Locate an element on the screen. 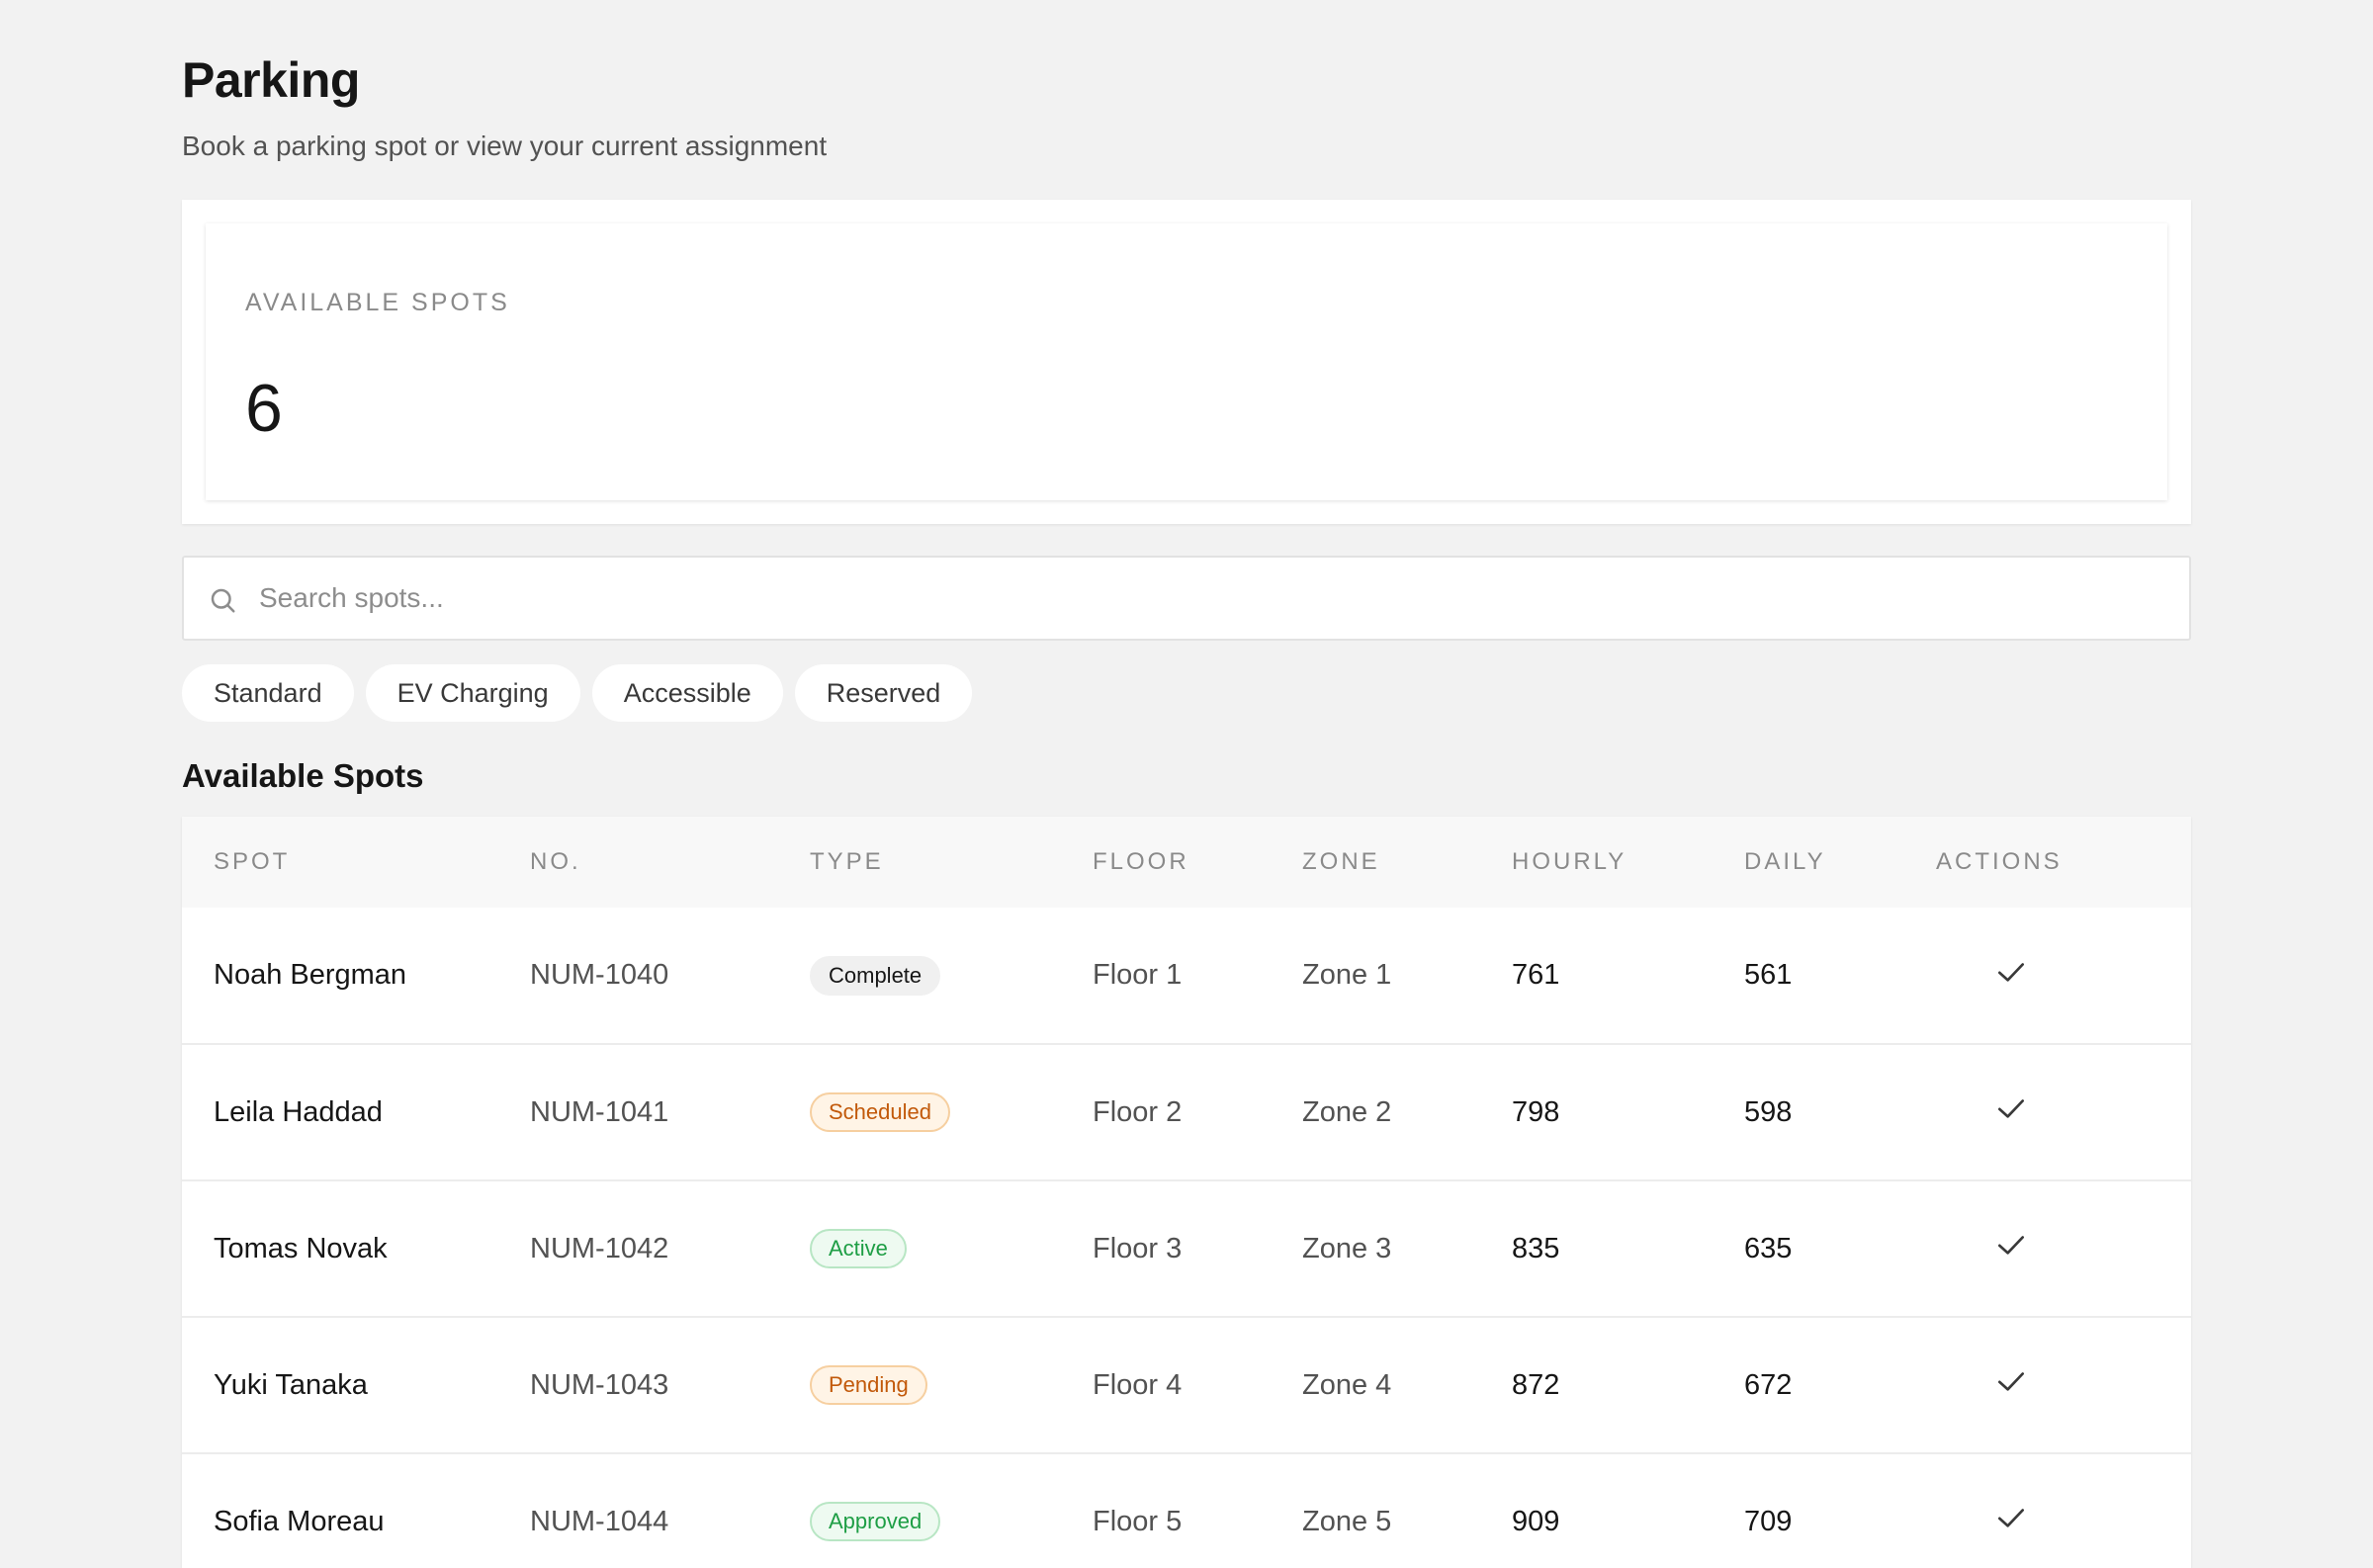  column-header-actions: ACTIONS is located at coordinates (1999, 862).